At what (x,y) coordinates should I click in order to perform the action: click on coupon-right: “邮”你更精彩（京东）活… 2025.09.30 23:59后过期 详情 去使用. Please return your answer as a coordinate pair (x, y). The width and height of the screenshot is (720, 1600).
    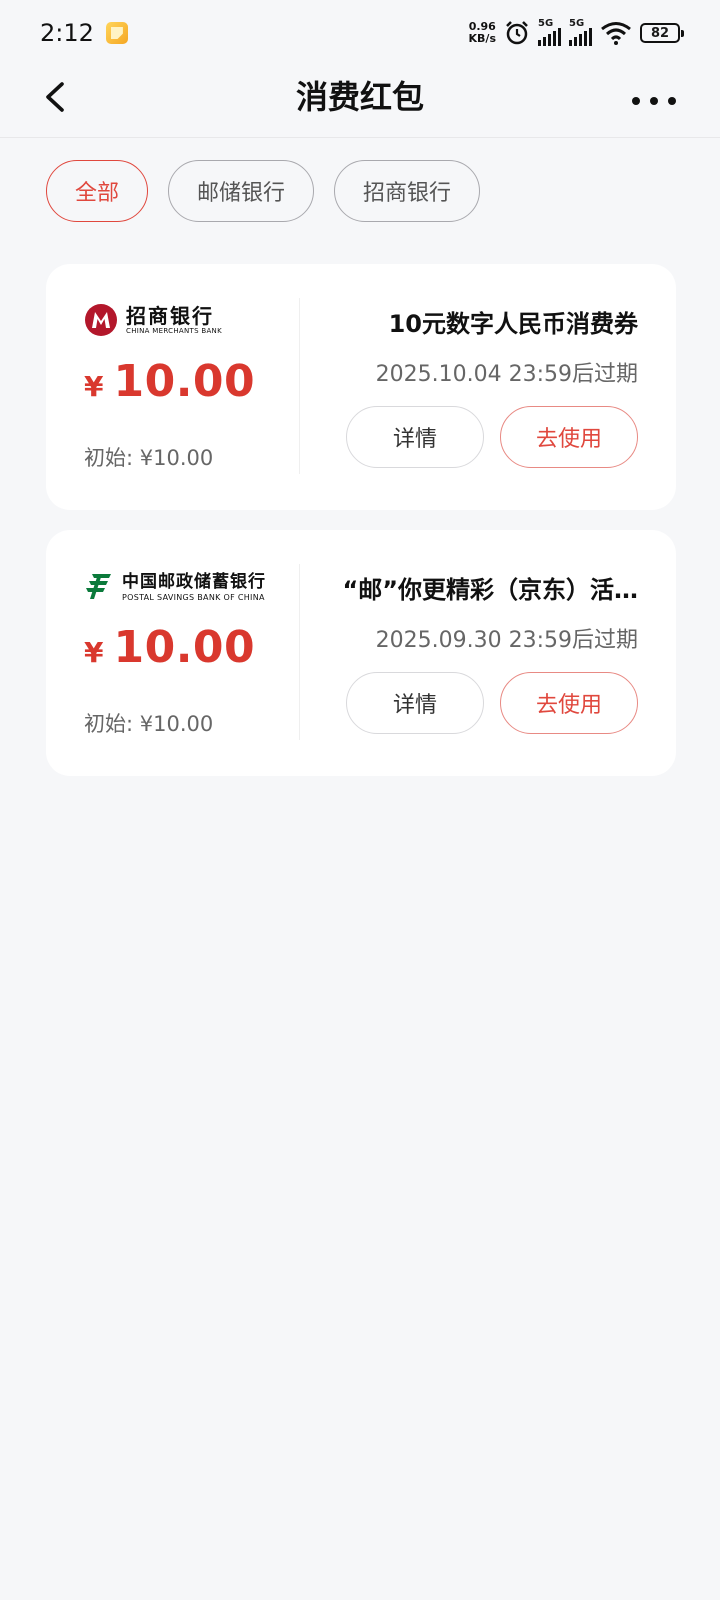
    Looking at the image, I should click on (482, 653).